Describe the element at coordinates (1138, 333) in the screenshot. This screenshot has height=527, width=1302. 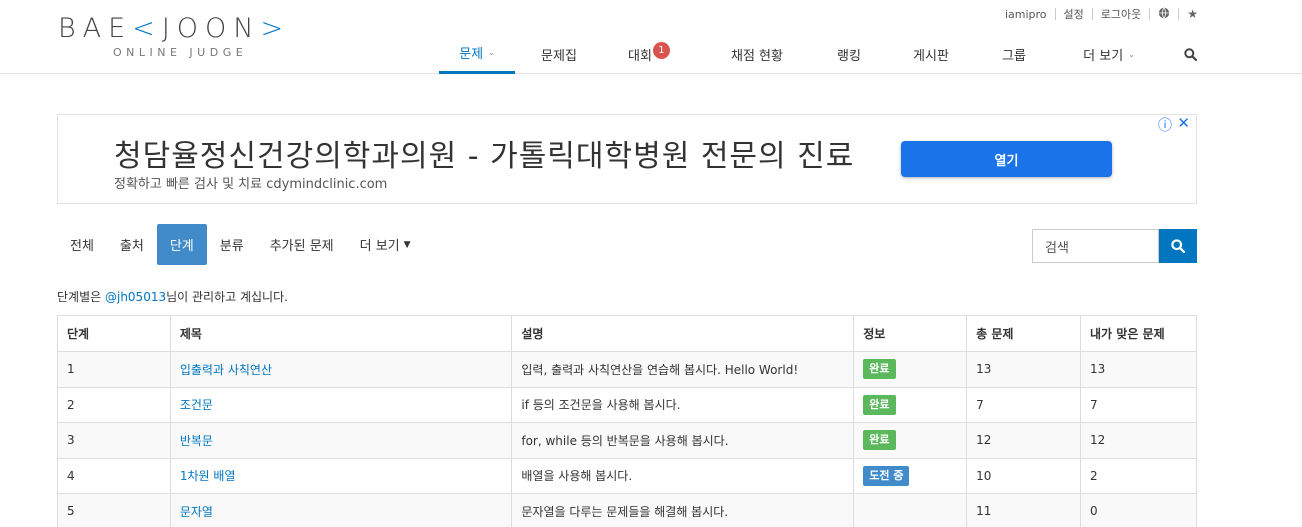
I see `column-header: 내가 맞은 문제` at that location.